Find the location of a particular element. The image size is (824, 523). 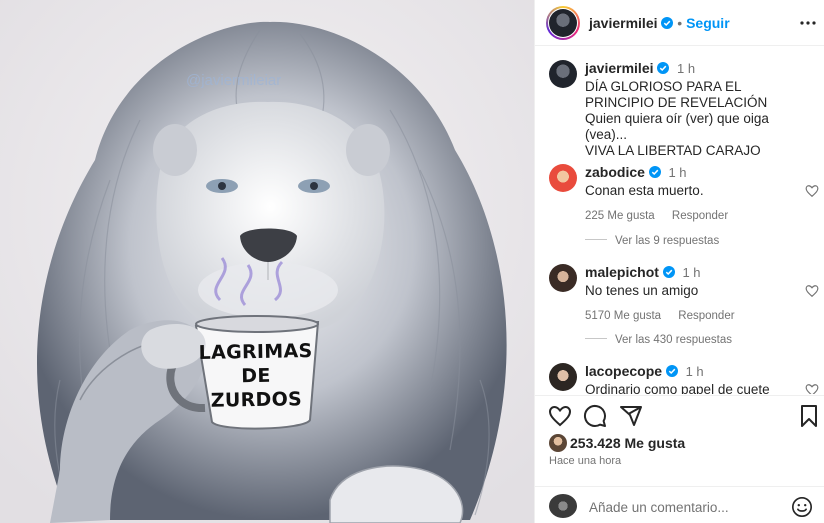

comment-text: No tenes un amigo is located at coordinates (642, 290).